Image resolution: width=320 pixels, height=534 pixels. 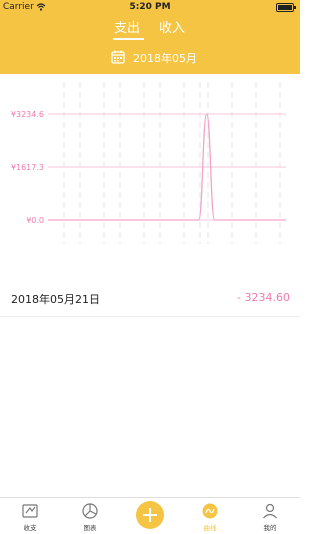 I want to click on tabbar-item-curve: 曲线, so click(x=210, y=516).